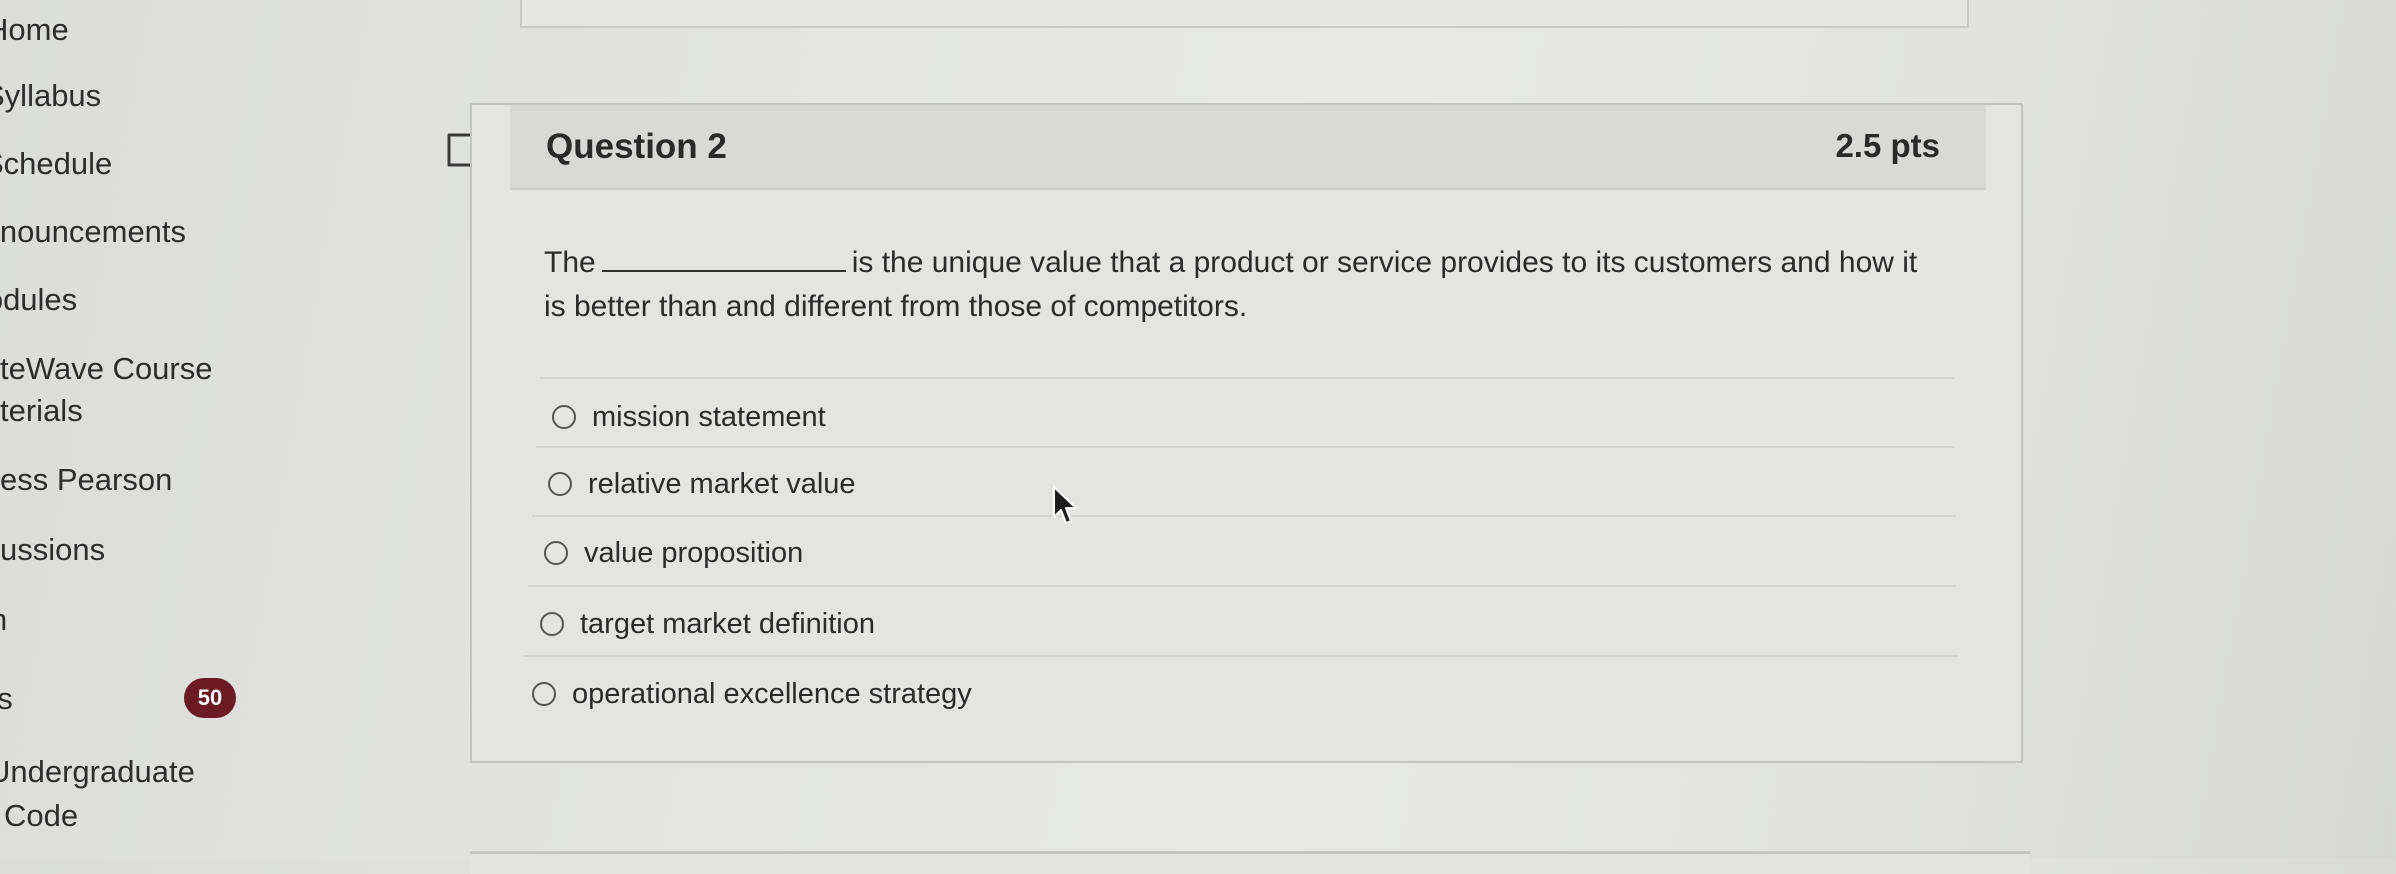  What do you see at coordinates (50, 96) in the screenshot?
I see `sidebar-item-syllabus: Syllabus` at bounding box center [50, 96].